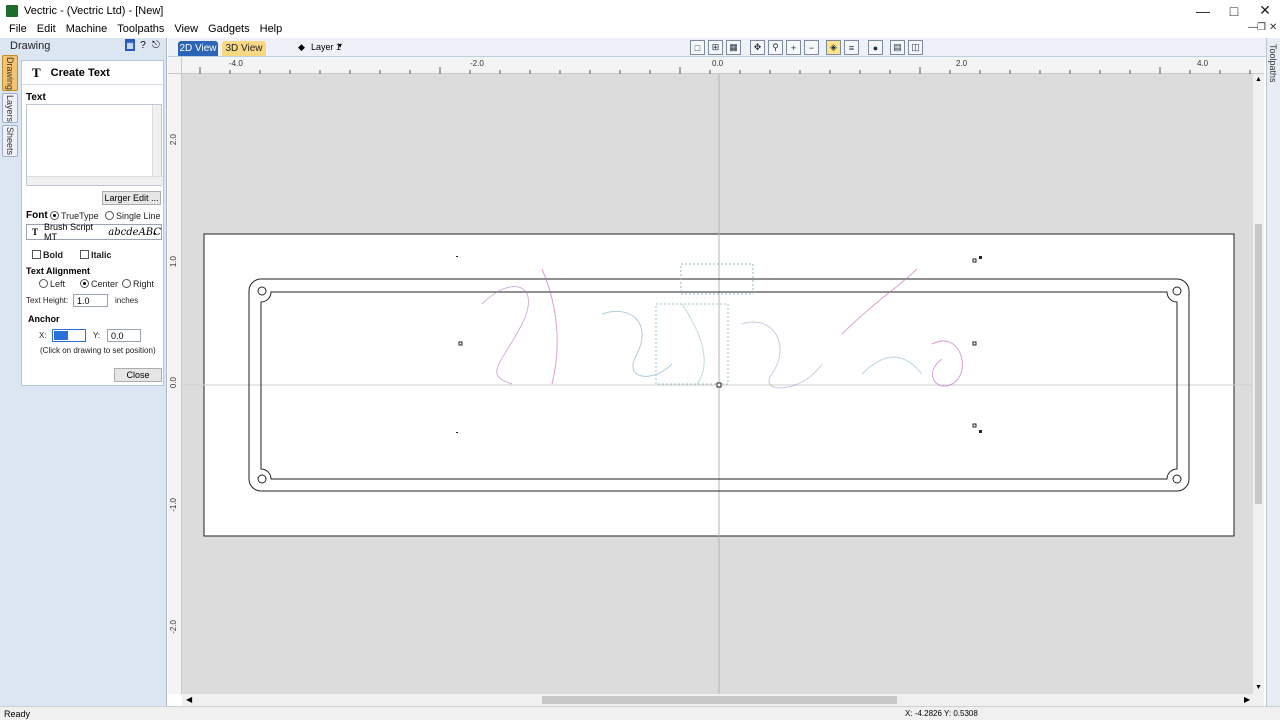 This screenshot has height=720, width=1280. I want to click on zoom-box-icon: ⊞, so click(715, 47).